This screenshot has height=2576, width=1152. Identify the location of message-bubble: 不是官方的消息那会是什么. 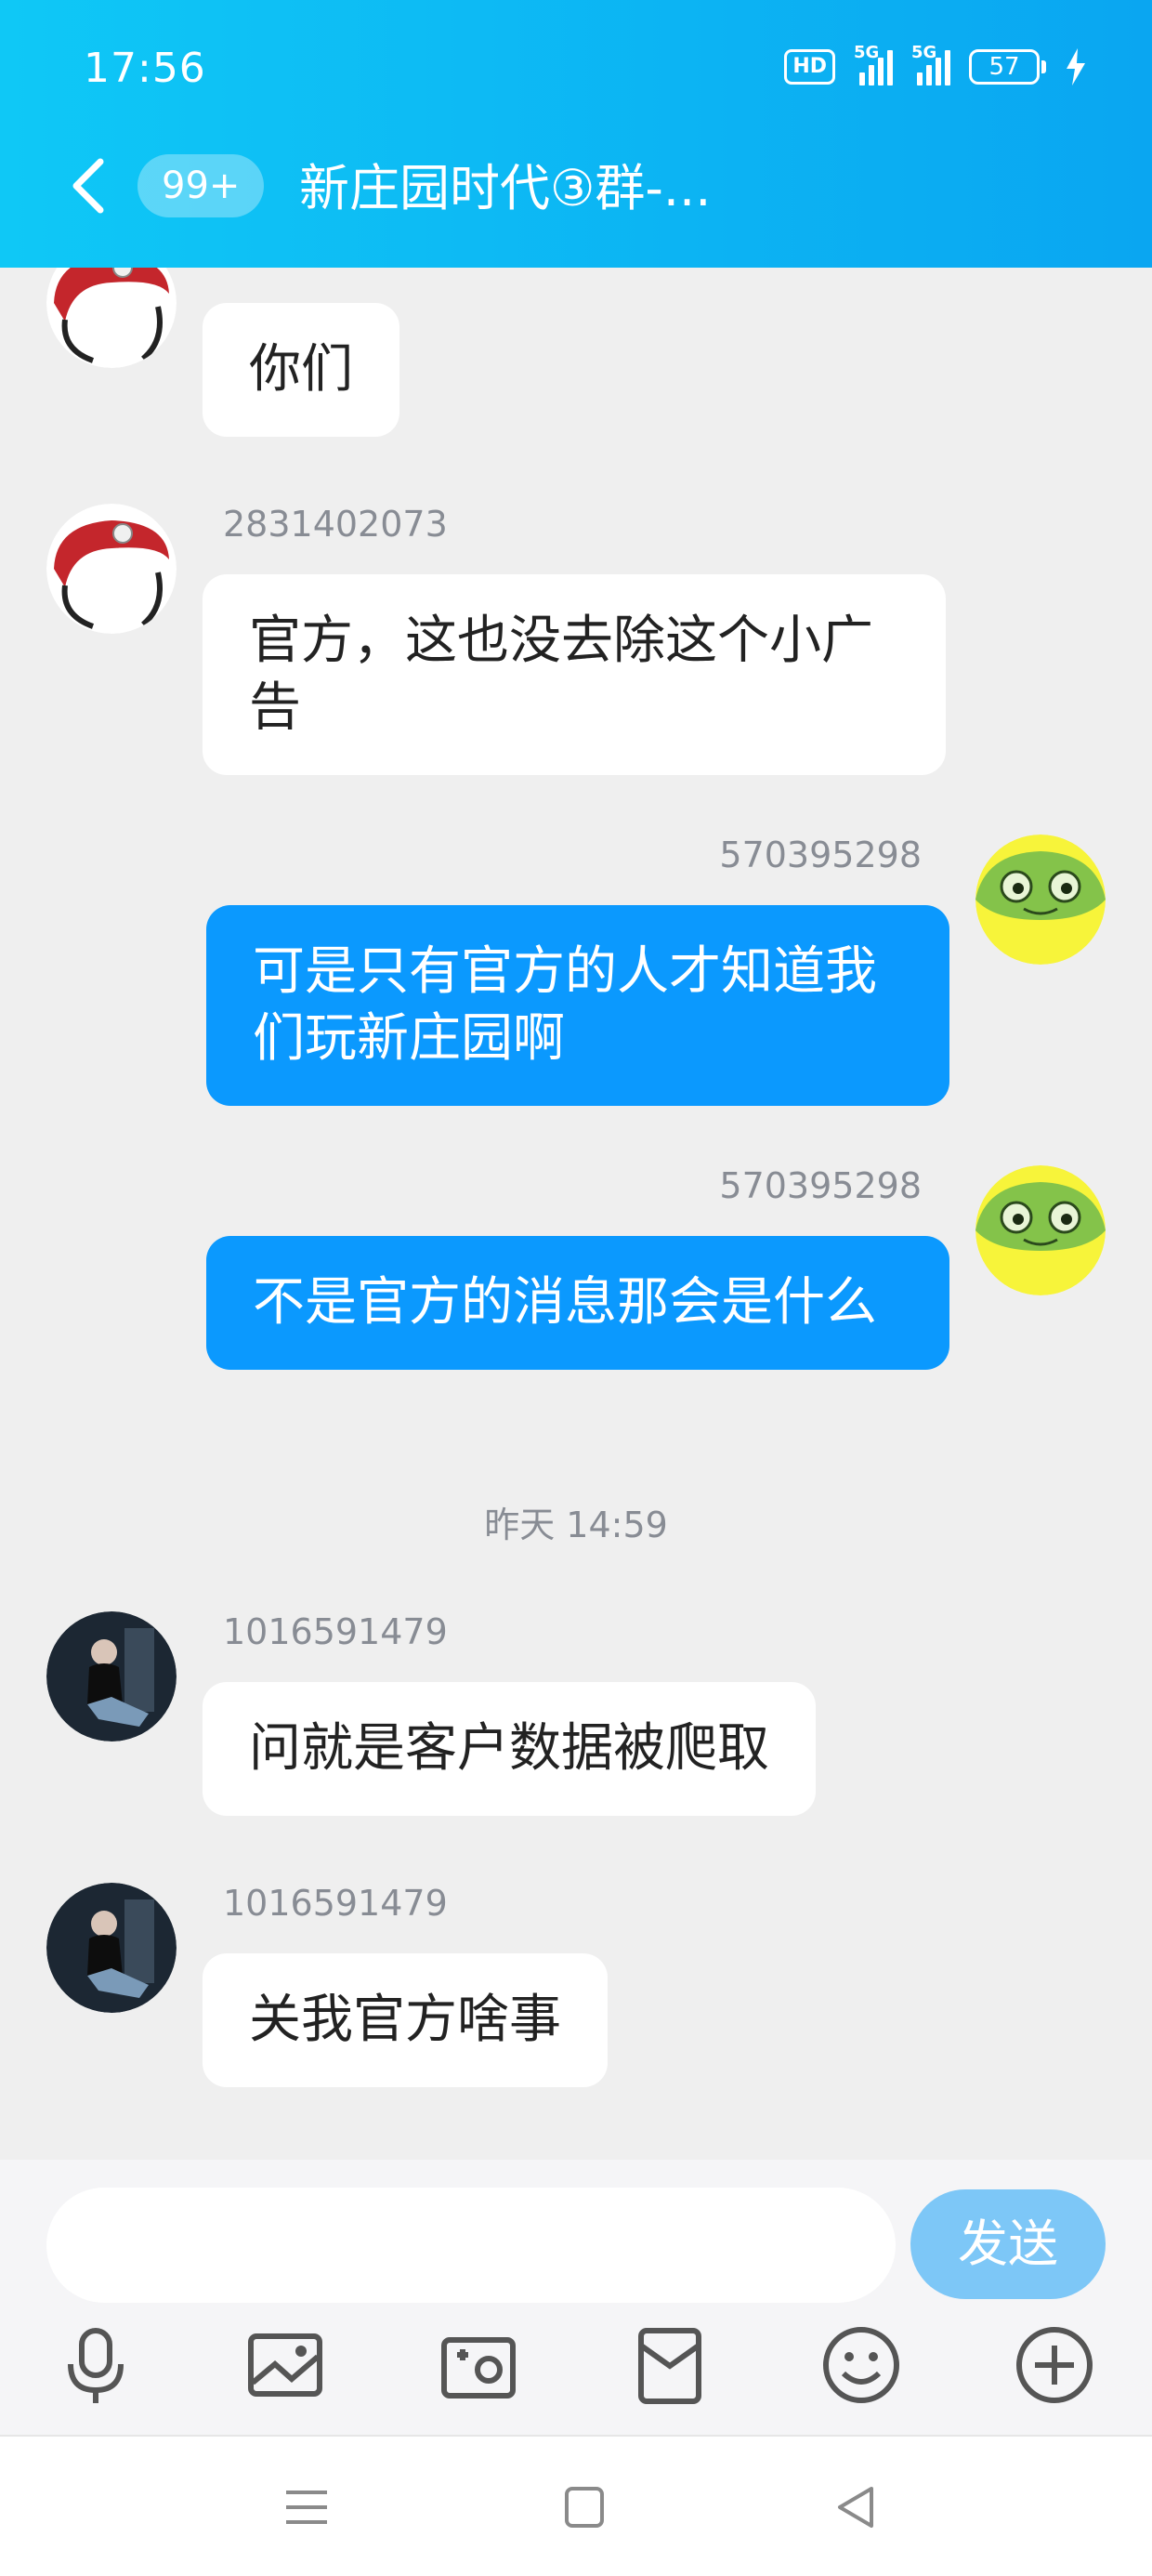
(577, 1303).